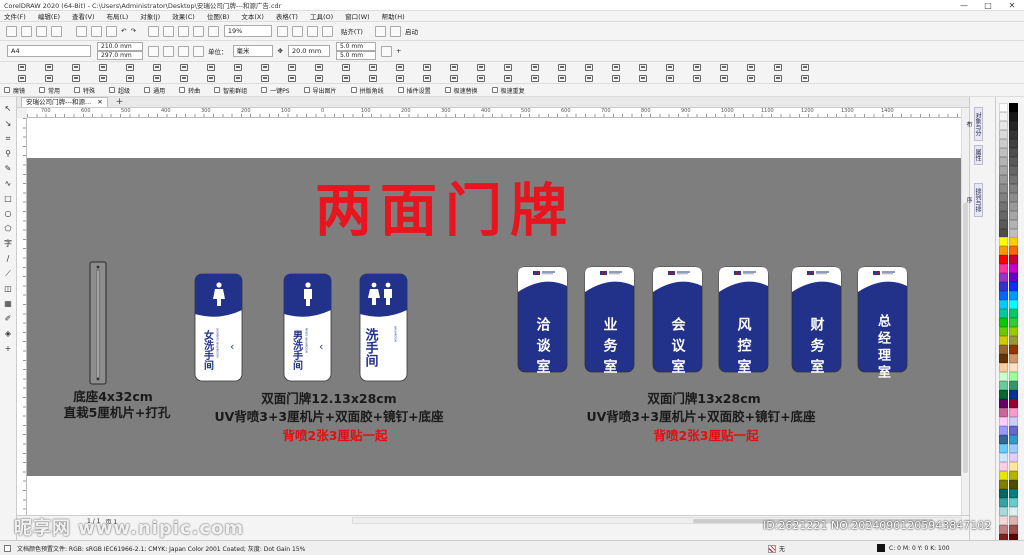 Image resolution: width=1024 pixels, height=555 pixels. What do you see at coordinates (320, 90) in the screenshot?
I see `plugin-button: 导出图片` at bounding box center [320, 90].